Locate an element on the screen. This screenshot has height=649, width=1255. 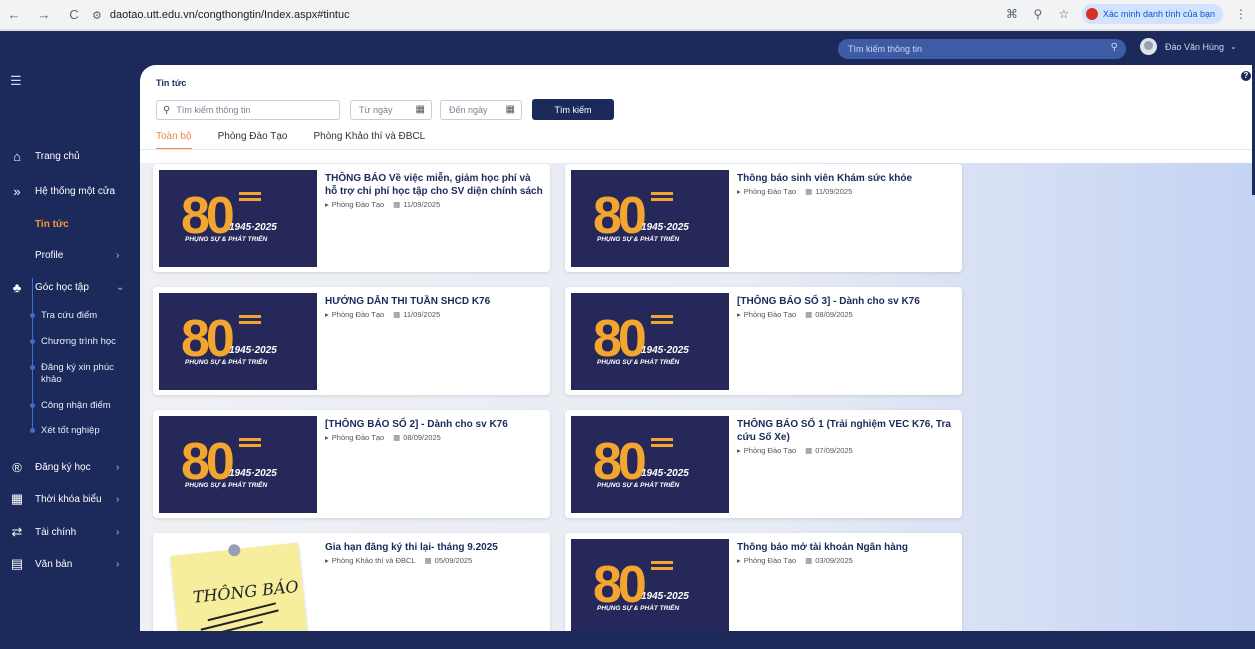
sidebar-item-documents: ▤ Văn bản › is located at coordinates (70, 564).